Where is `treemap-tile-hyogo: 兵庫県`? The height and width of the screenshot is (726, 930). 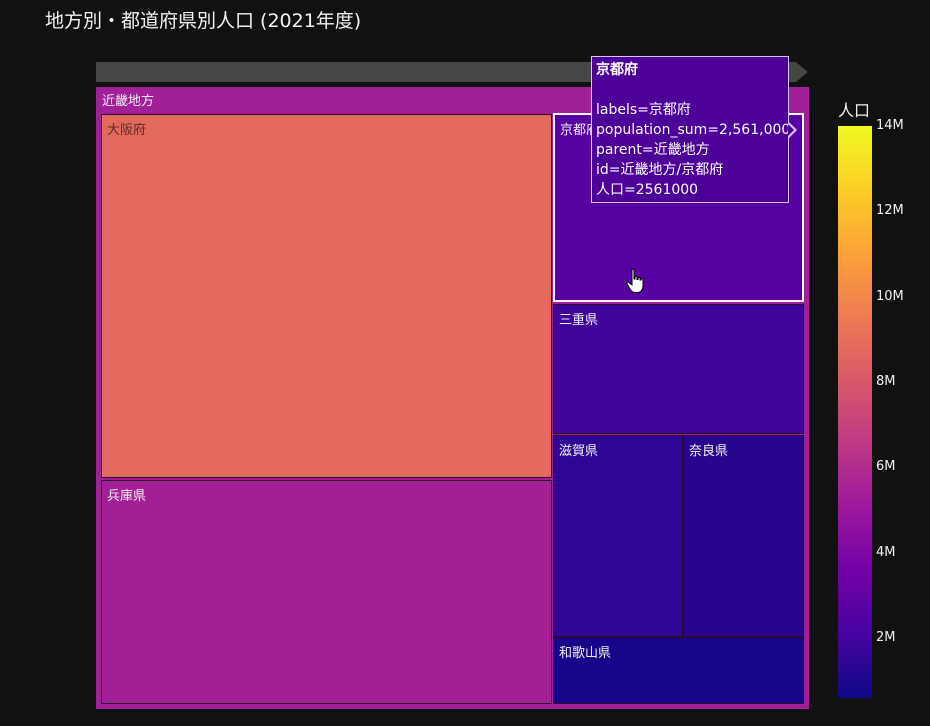
treemap-tile-hyogo: 兵庫県 is located at coordinates (326, 592).